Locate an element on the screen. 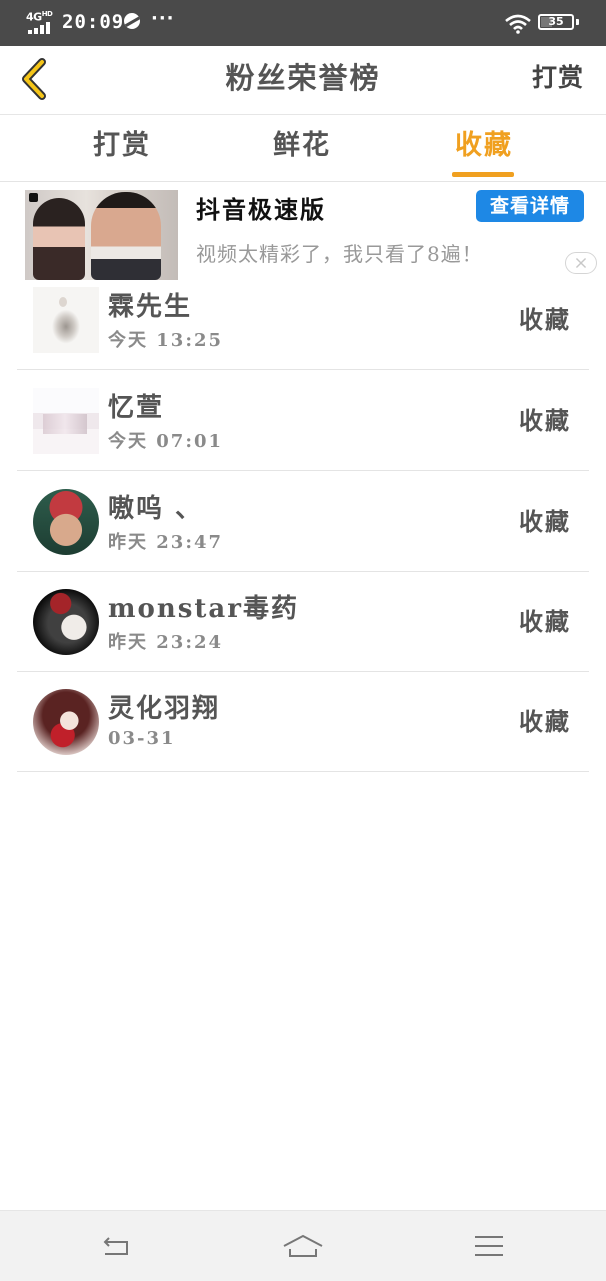  fan-name: 霖先生 is located at coordinates (150, 307).